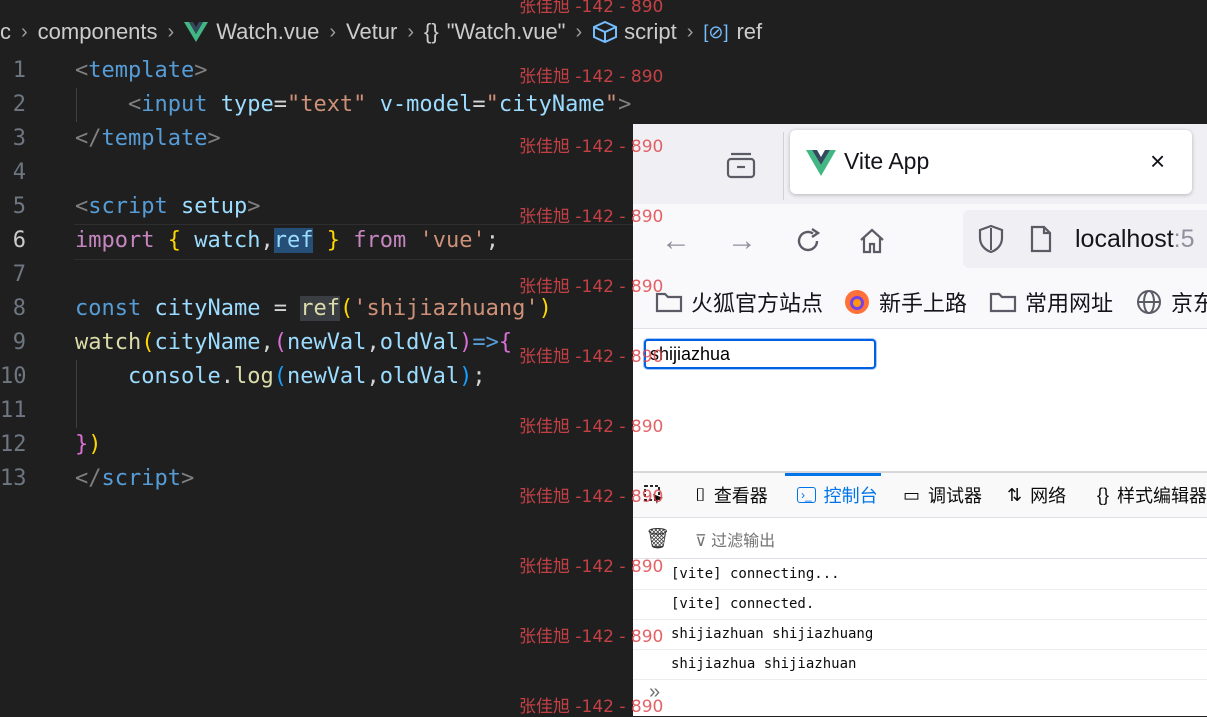  I want to click on log-text: shijiazhua shijiazhuan, so click(764, 664).